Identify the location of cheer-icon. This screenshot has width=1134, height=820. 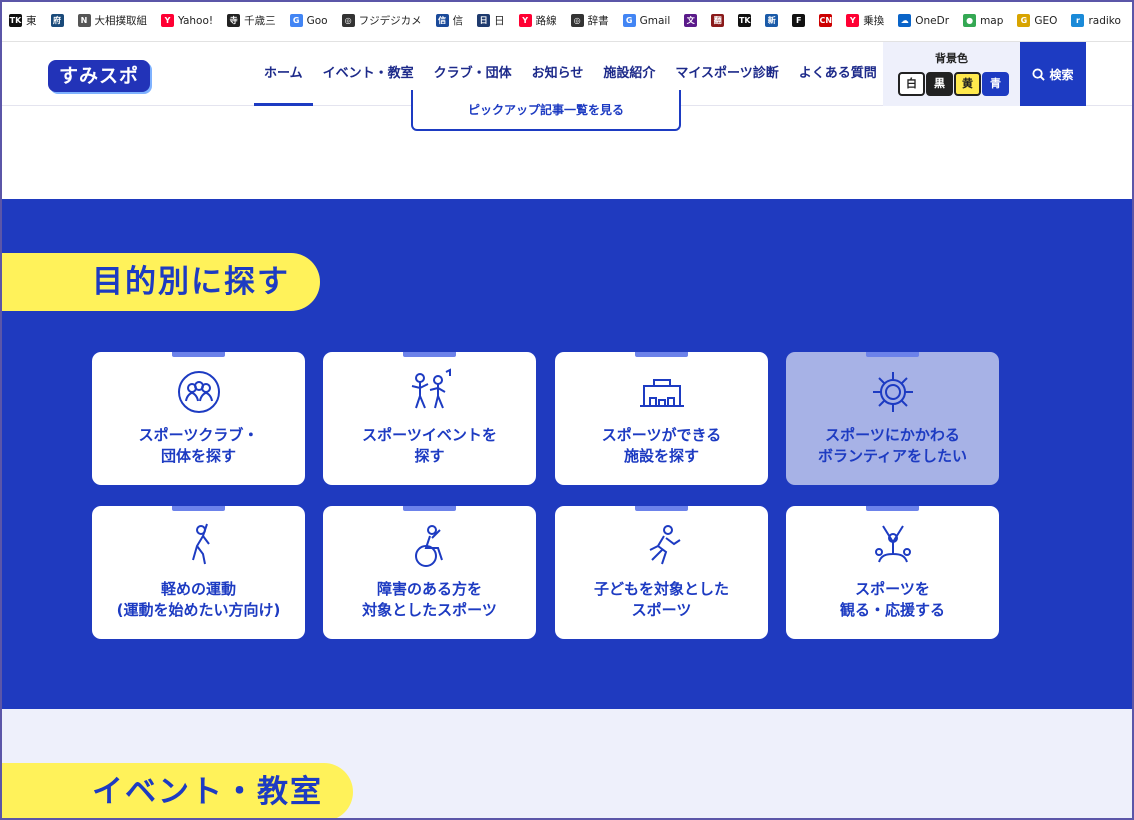
(893, 544).